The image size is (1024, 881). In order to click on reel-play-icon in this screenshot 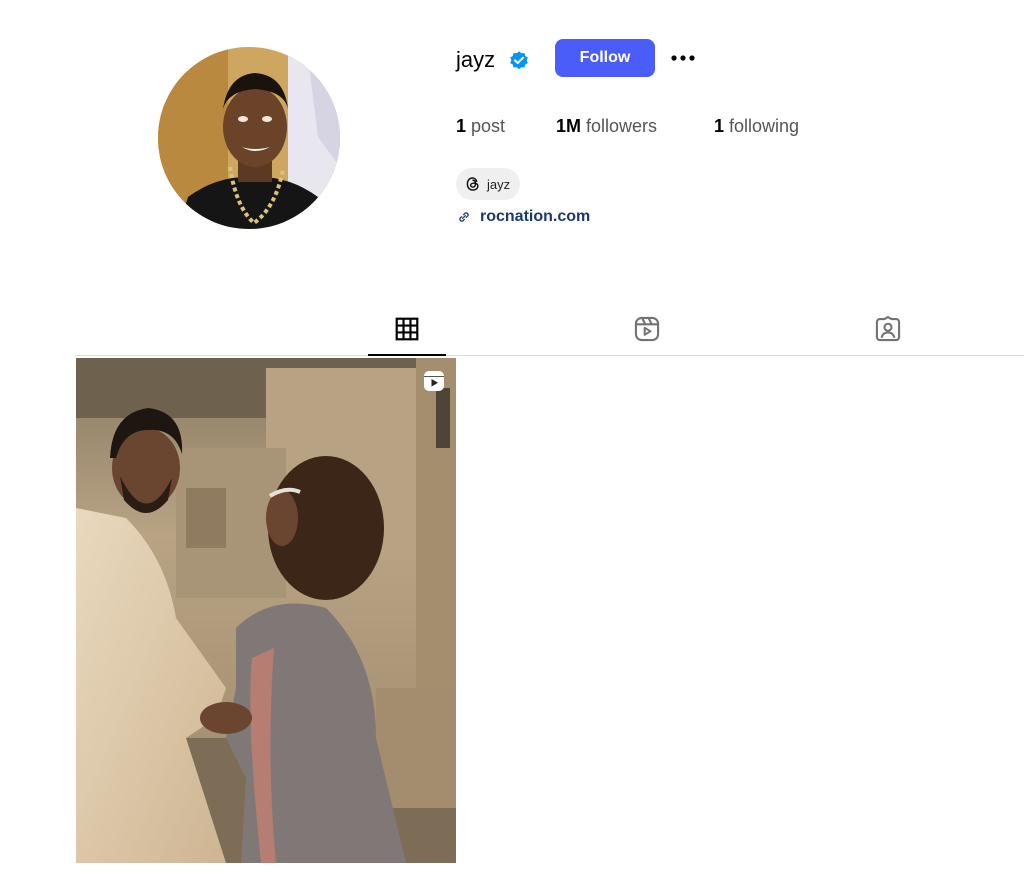, I will do `click(434, 381)`.